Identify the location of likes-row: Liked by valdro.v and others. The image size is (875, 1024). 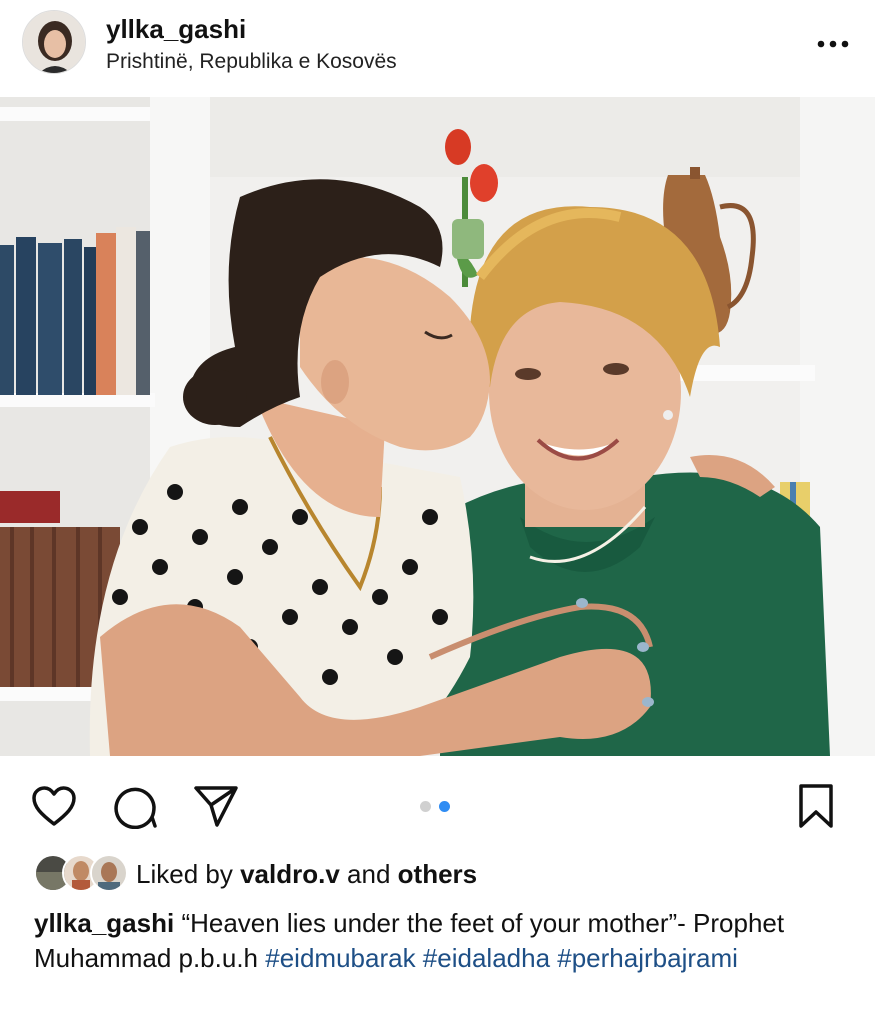
(437, 874).